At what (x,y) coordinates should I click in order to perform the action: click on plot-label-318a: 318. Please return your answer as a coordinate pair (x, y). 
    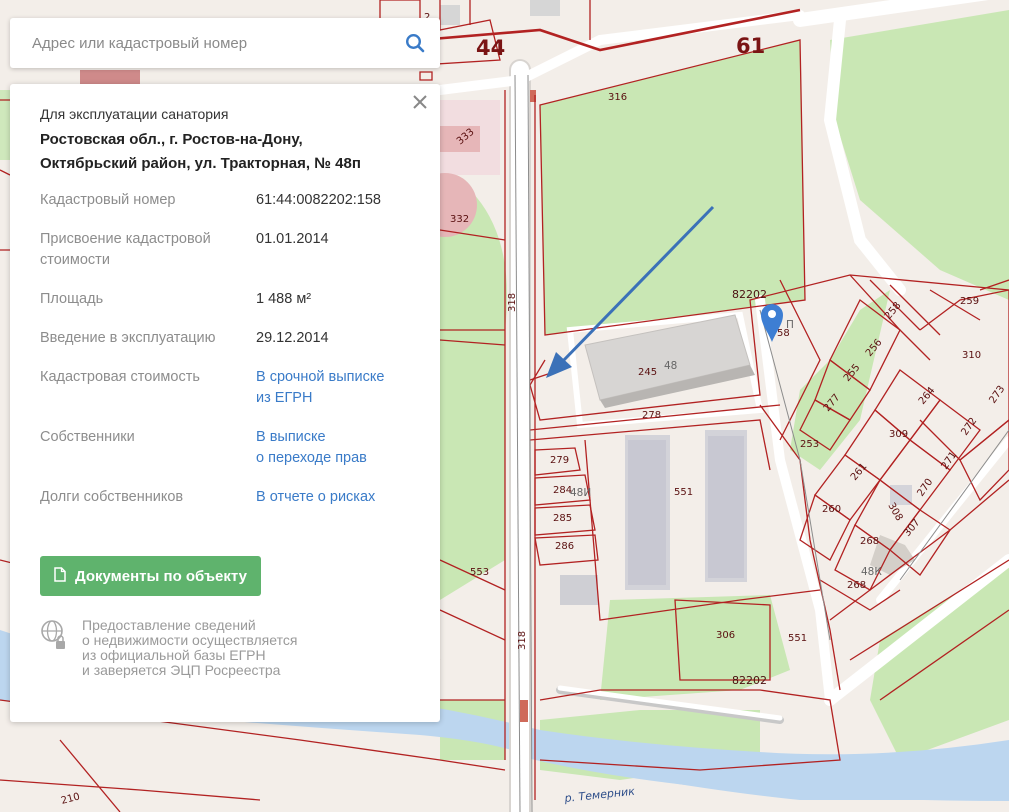
    Looking at the image, I should click on (512, 302).